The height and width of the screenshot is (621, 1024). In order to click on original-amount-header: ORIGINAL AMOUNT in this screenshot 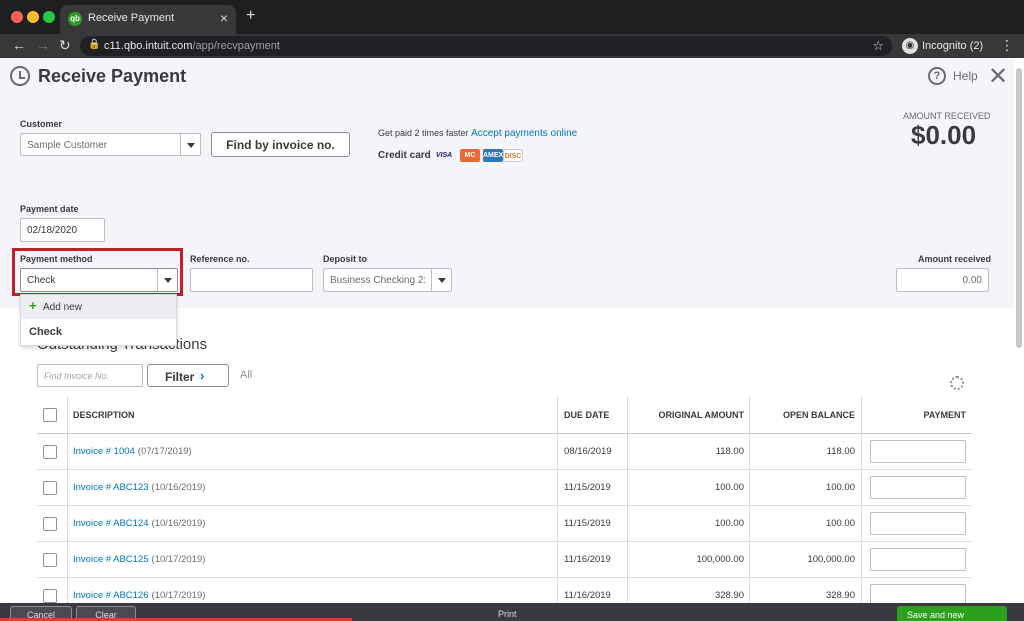, I will do `click(686, 414)`.